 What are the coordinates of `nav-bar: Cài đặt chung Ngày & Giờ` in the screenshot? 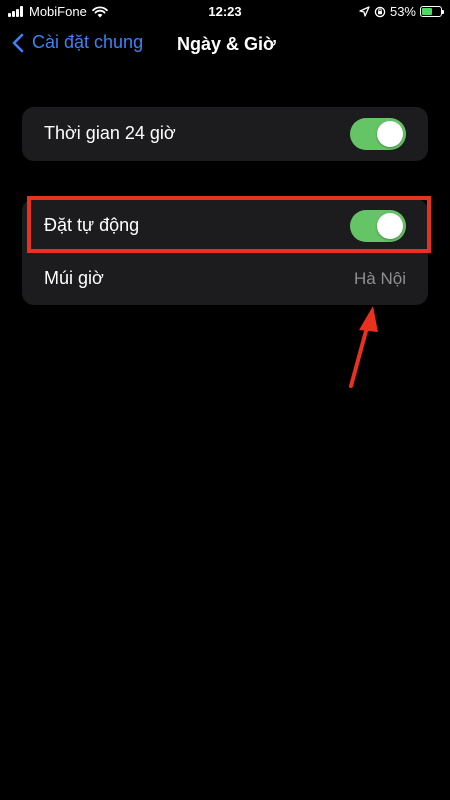 It's located at (225, 46).